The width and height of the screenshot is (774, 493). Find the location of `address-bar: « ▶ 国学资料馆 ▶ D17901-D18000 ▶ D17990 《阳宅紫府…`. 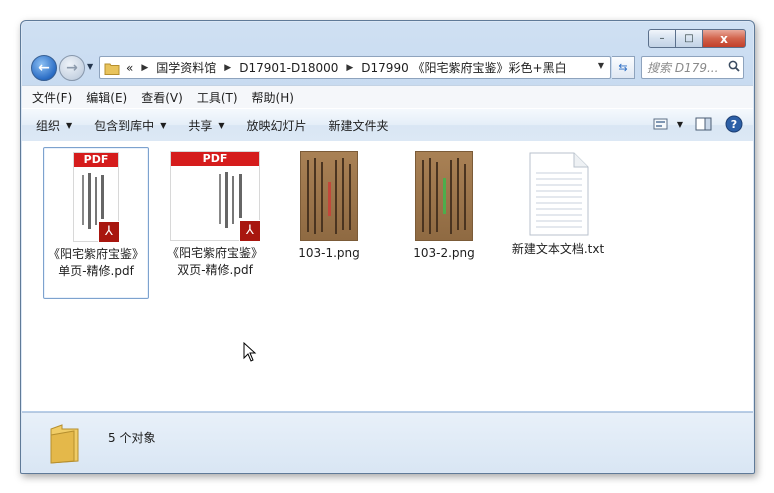

address-bar: « ▶ 国学资料馆 ▶ D17901-D18000 ▶ D17990 《阳宅紫府… is located at coordinates (355, 67).